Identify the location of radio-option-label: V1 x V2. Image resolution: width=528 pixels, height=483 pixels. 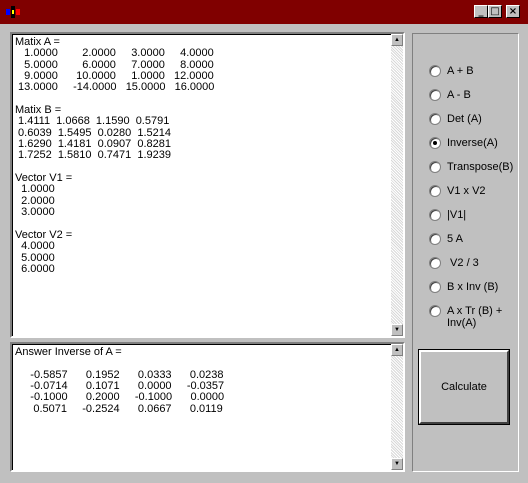
(466, 191).